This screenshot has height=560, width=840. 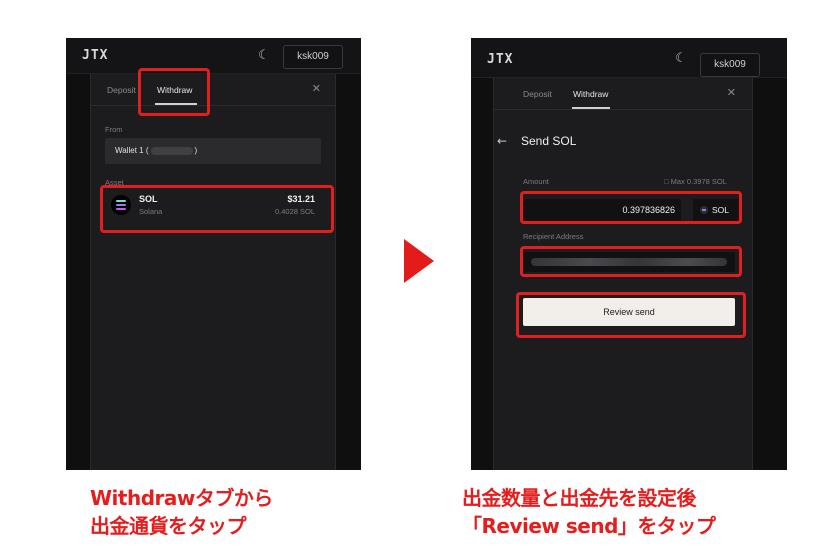 I want to click on wallet-label: Wallet 1 (), so click(x=156, y=150).